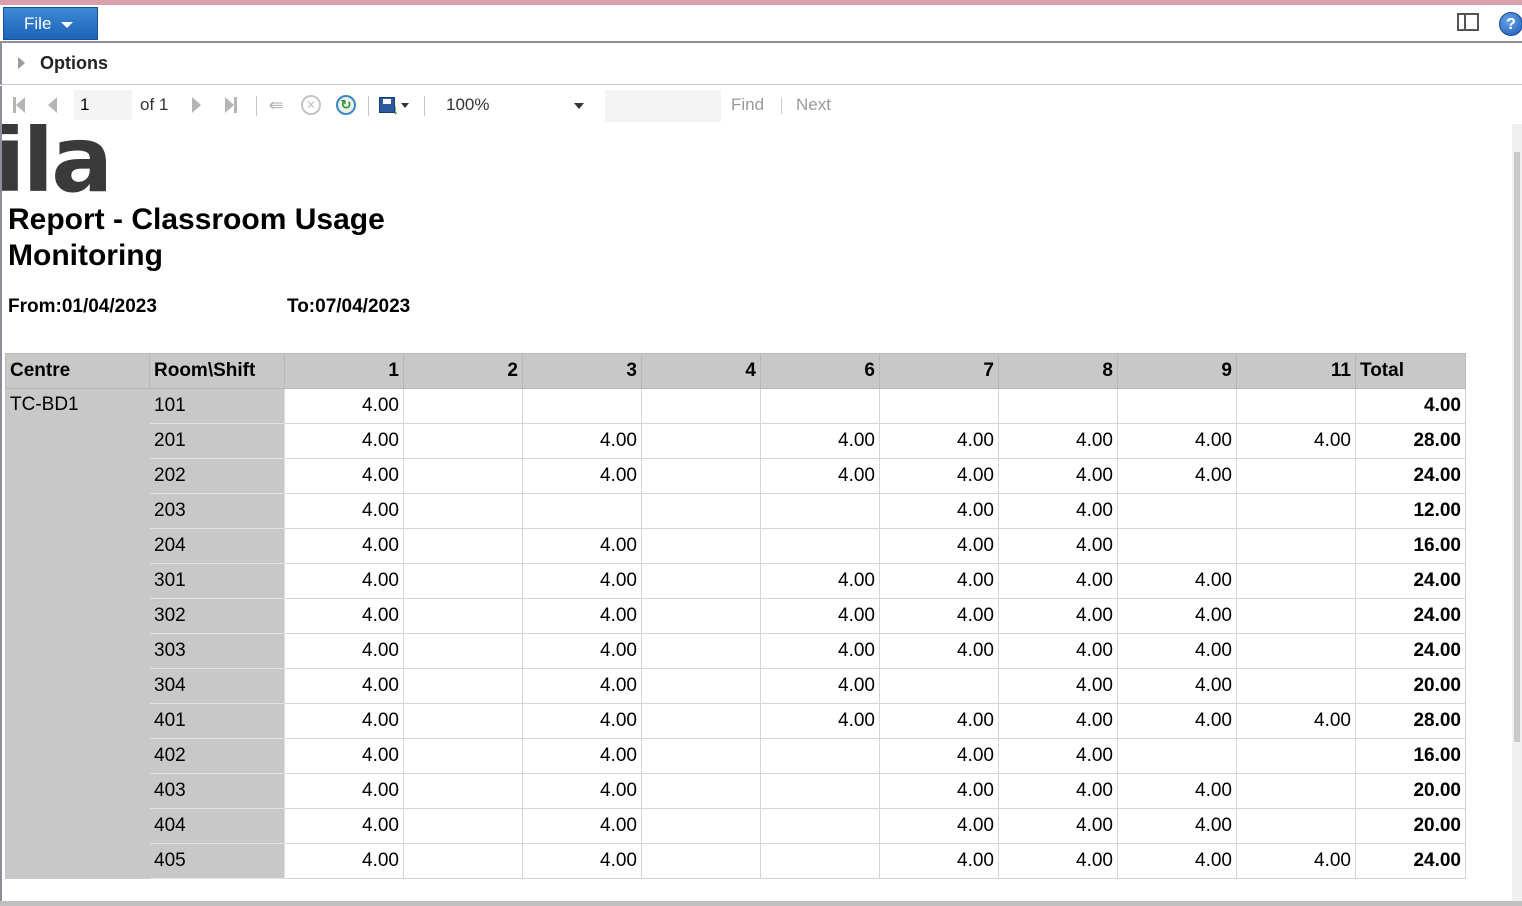 The image size is (1522, 906). Describe the element at coordinates (82, 306) in the screenshot. I see `from-date: From:01/04/2023` at that location.